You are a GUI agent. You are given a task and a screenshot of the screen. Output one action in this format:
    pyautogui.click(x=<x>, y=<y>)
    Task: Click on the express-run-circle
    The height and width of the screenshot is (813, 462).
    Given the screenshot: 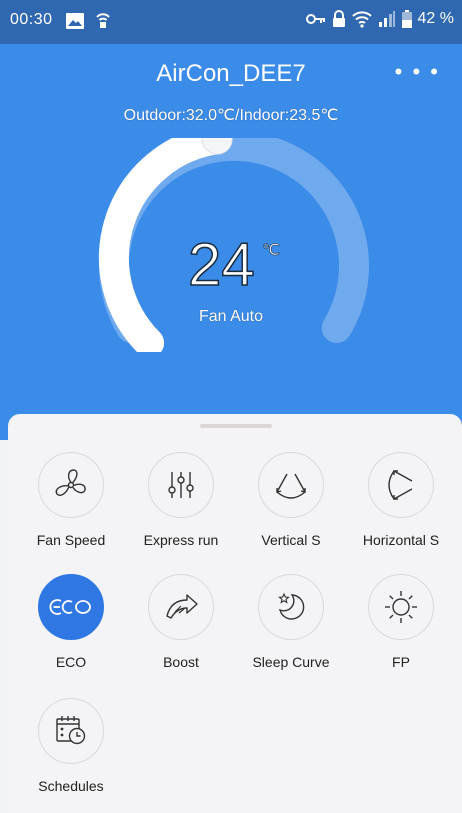 What is the action you would take?
    pyautogui.click(x=181, y=485)
    